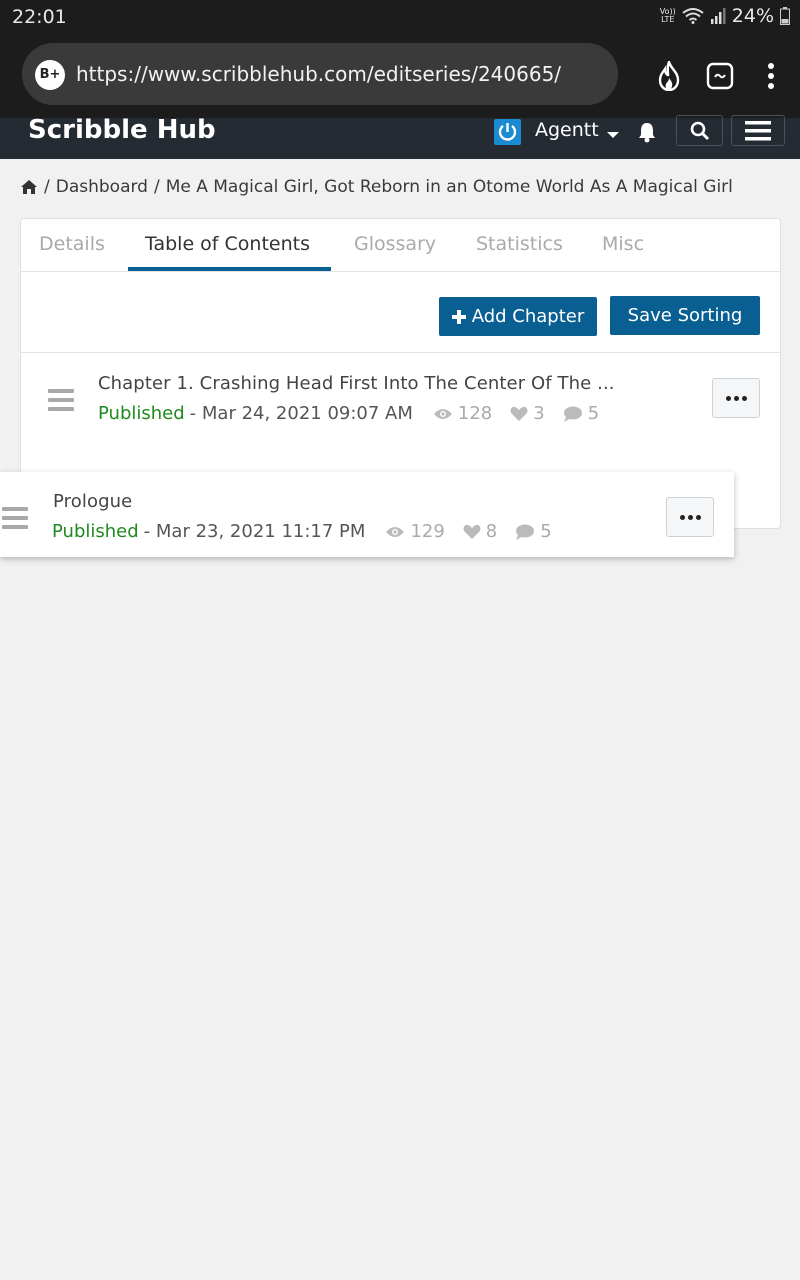 The image size is (800, 1280). What do you see at coordinates (623, 244) in the screenshot?
I see `tab-misc: Misc` at bounding box center [623, 244].